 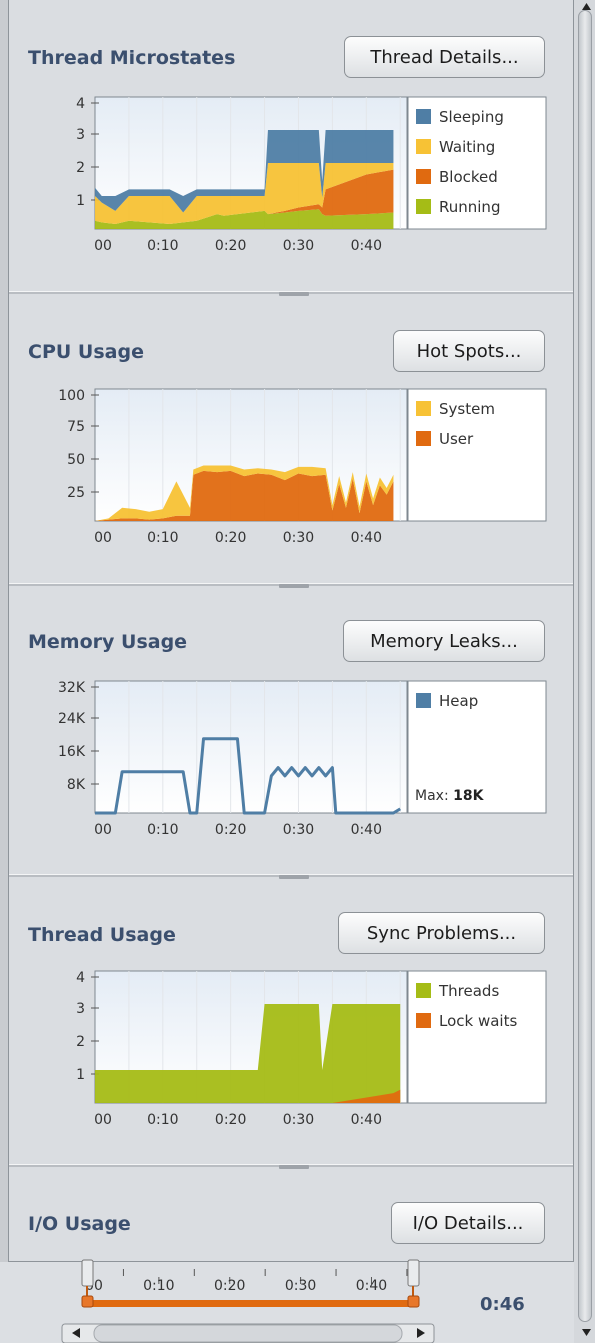 I want to click on triangle-down-icon, so click(x=586, y=1332).